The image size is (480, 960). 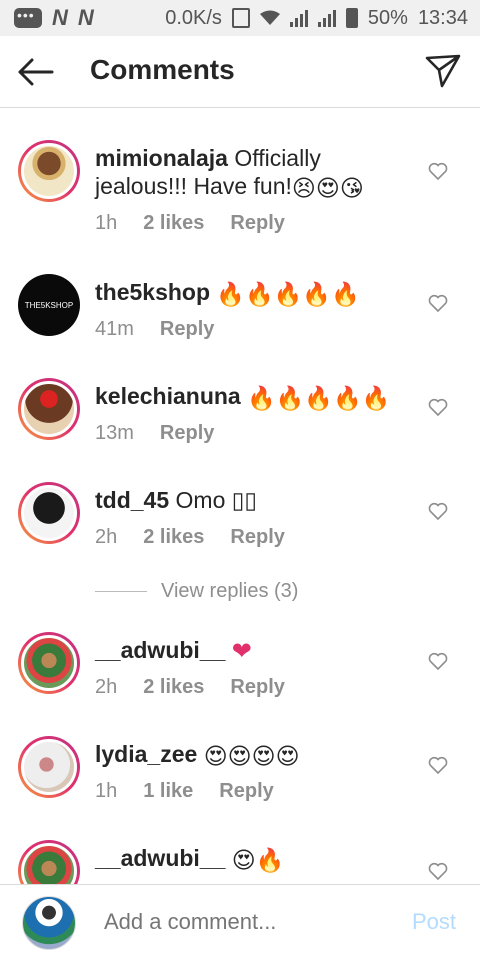 I want to click on comment-username: the5kshop, so click(x=152, y=292).